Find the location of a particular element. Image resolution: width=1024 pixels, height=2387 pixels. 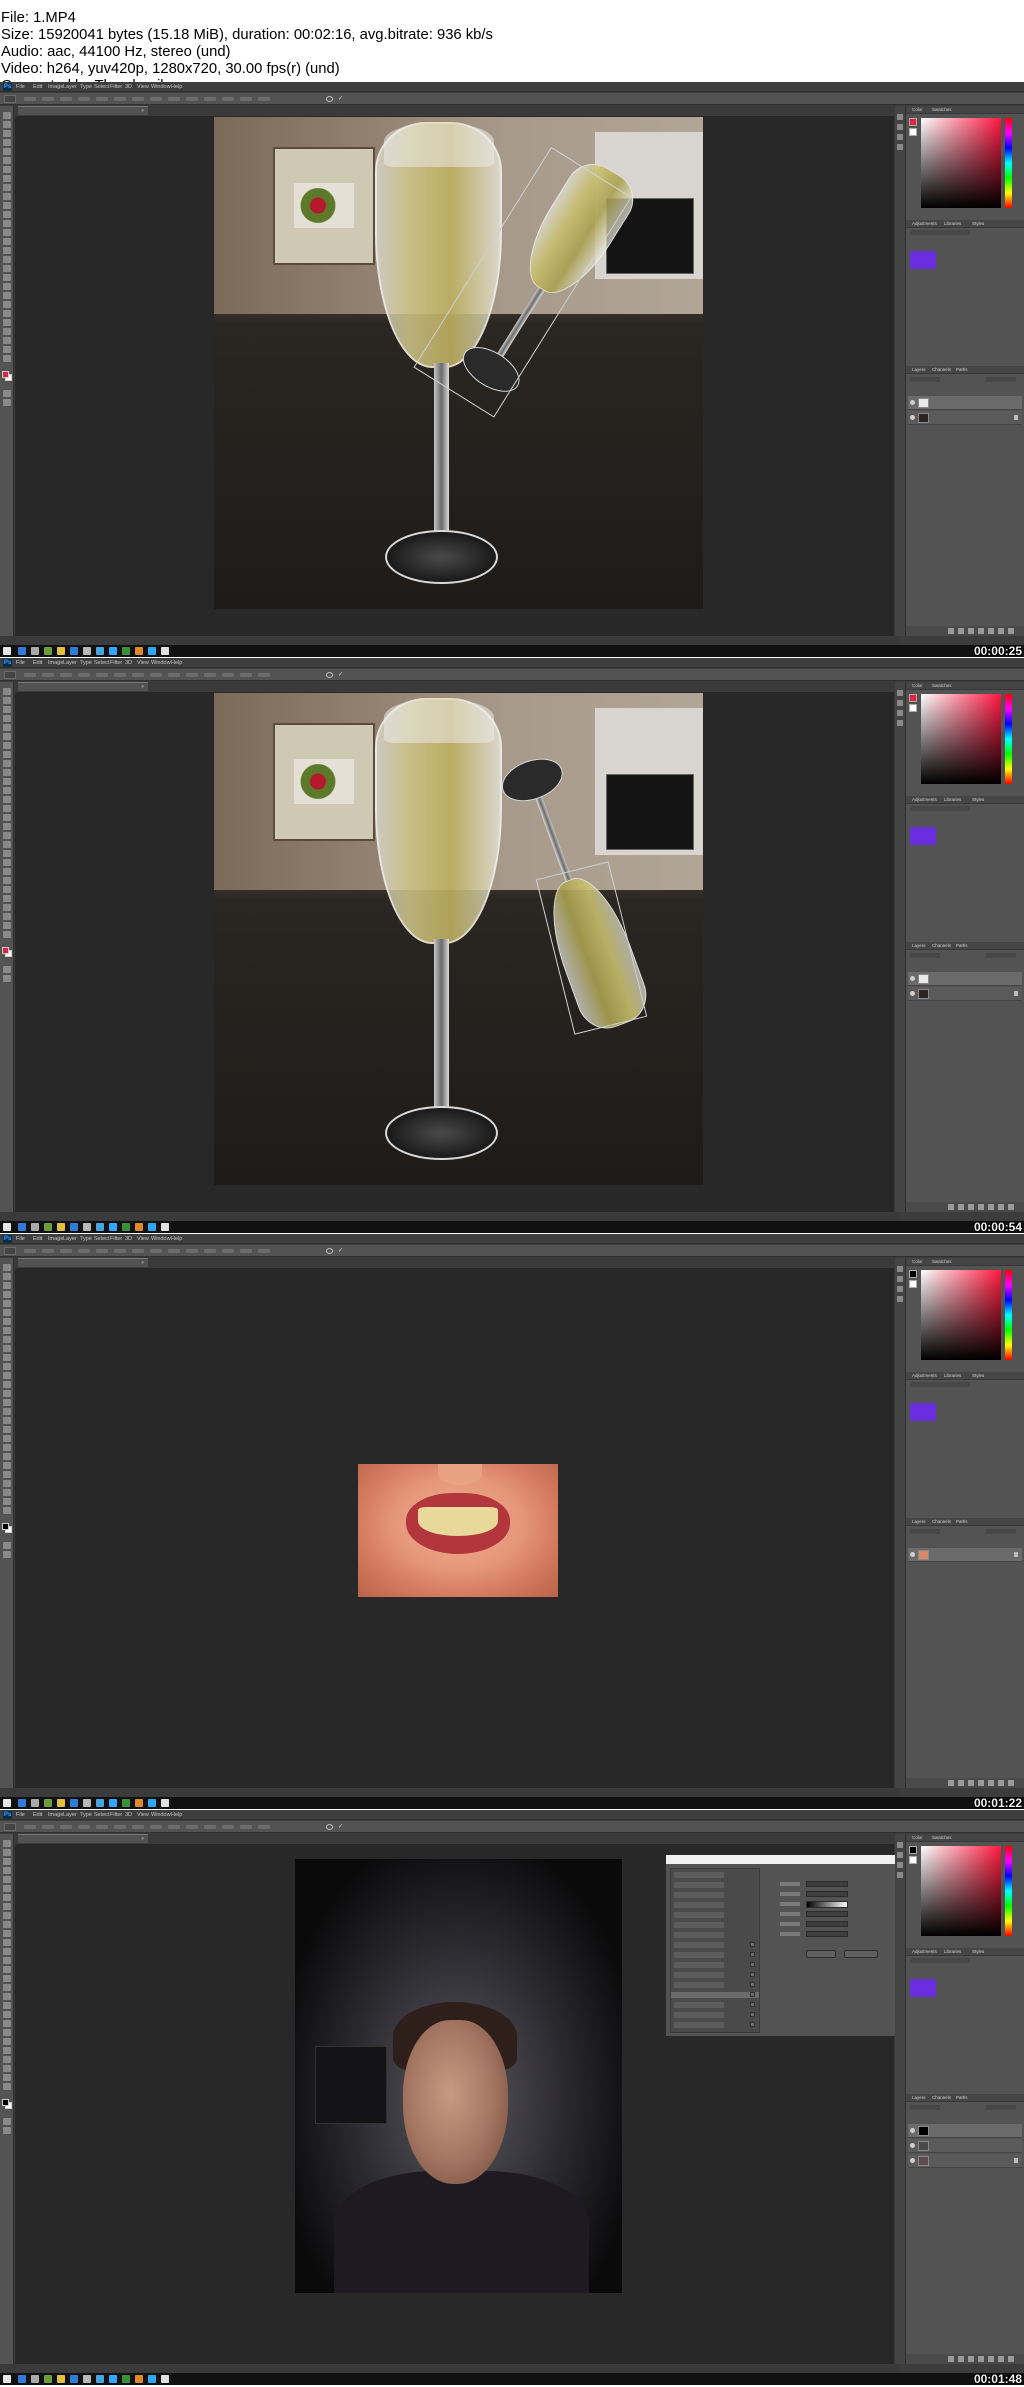

panel-background-swatch is located at coordinates (913, 708).